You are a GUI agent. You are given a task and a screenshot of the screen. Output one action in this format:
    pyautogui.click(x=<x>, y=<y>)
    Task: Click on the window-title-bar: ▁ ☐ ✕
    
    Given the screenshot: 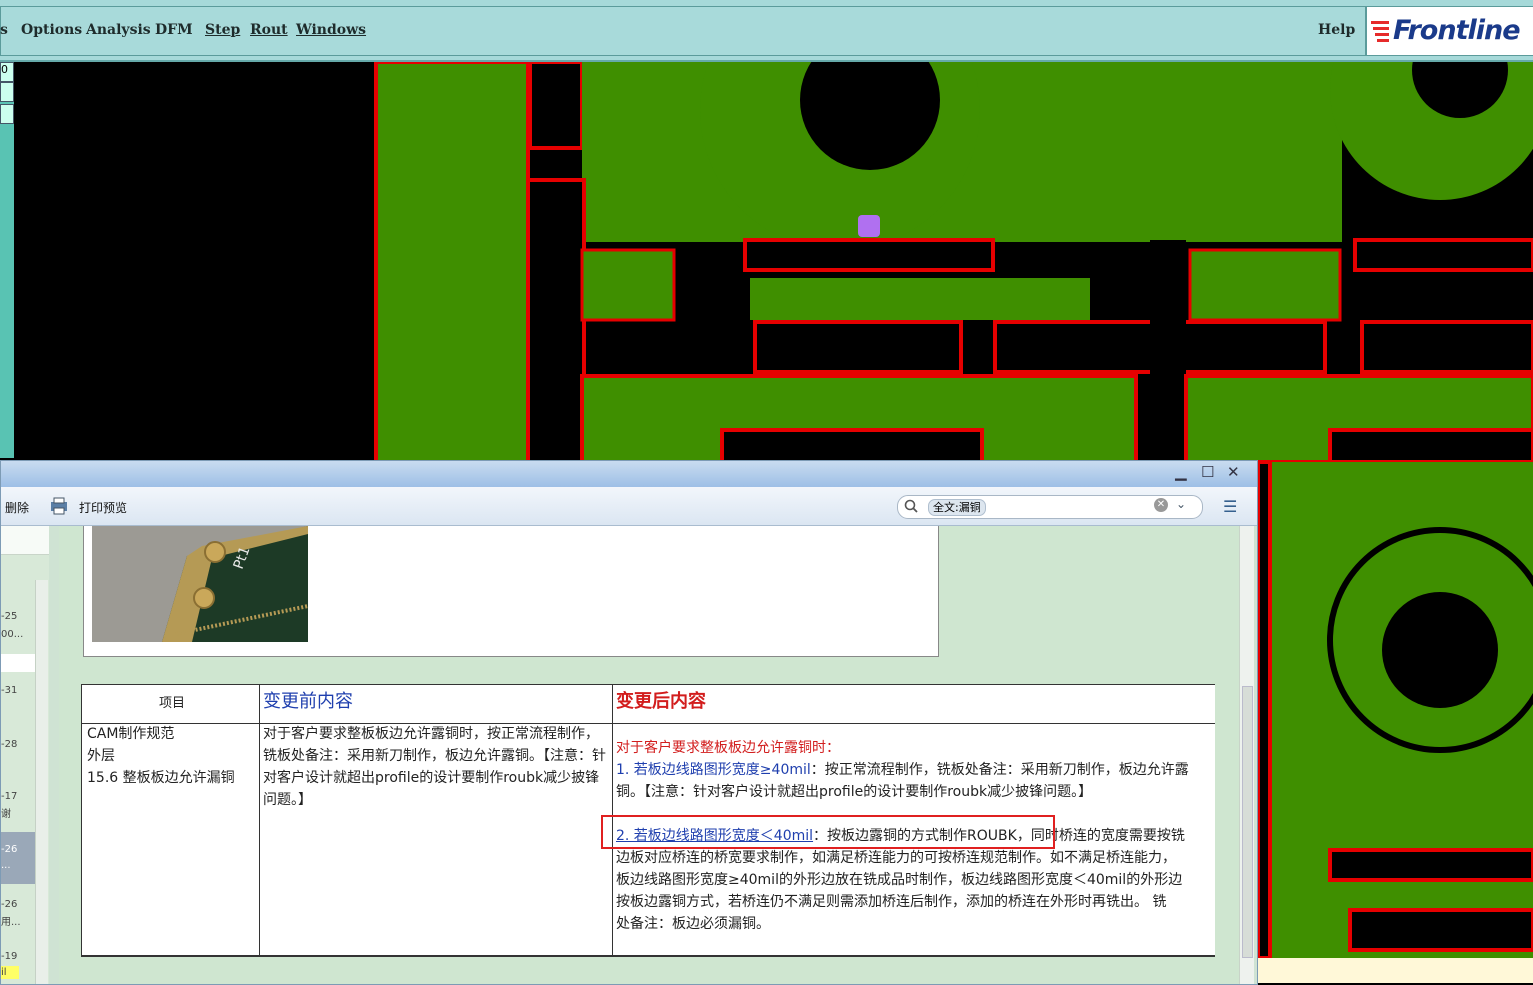 What is the action you would take?
    pyautogui.click(x=629, y=474)
    